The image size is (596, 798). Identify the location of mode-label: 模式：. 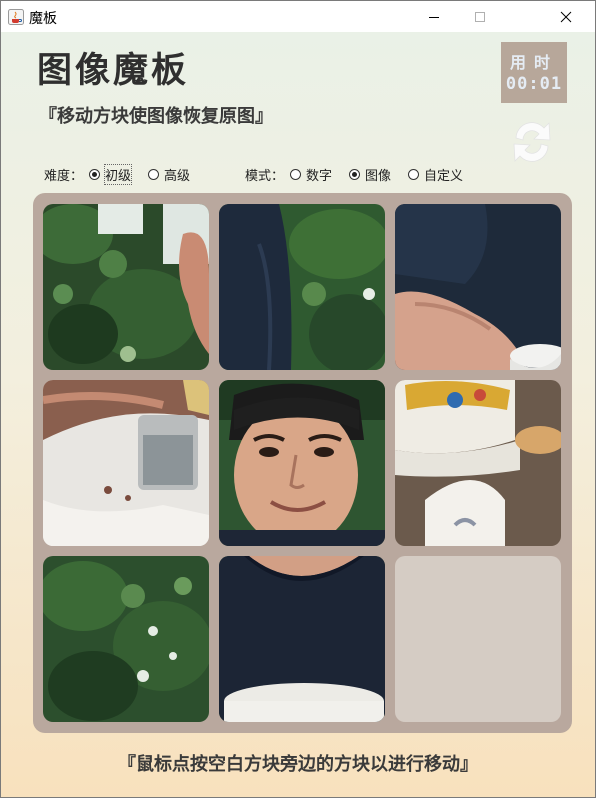
(265, 176).